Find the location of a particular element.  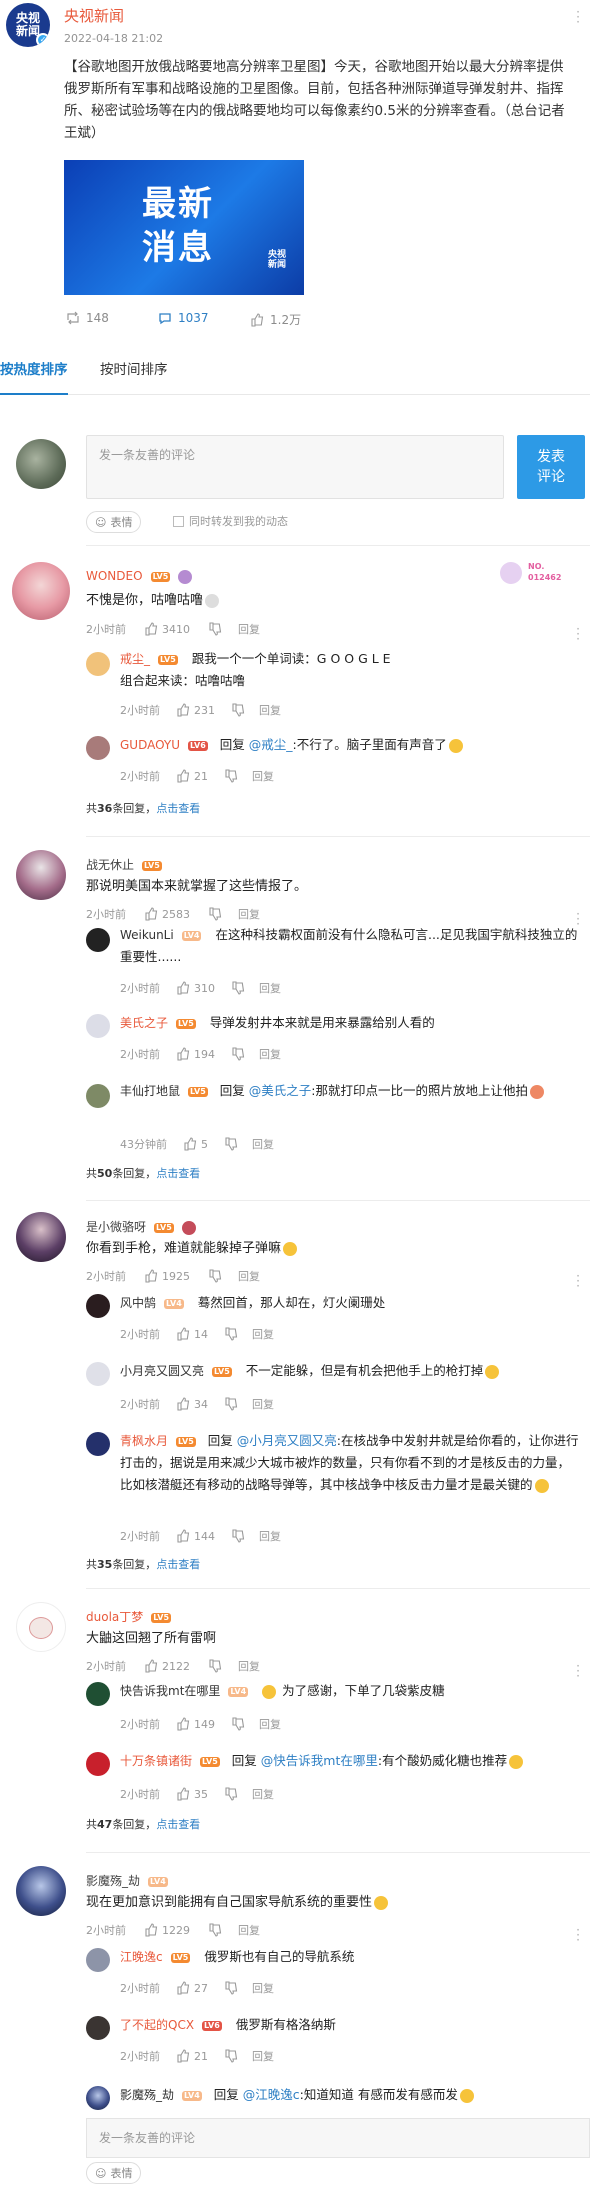

like-button: 194 is located at coordinates (195, 1054).